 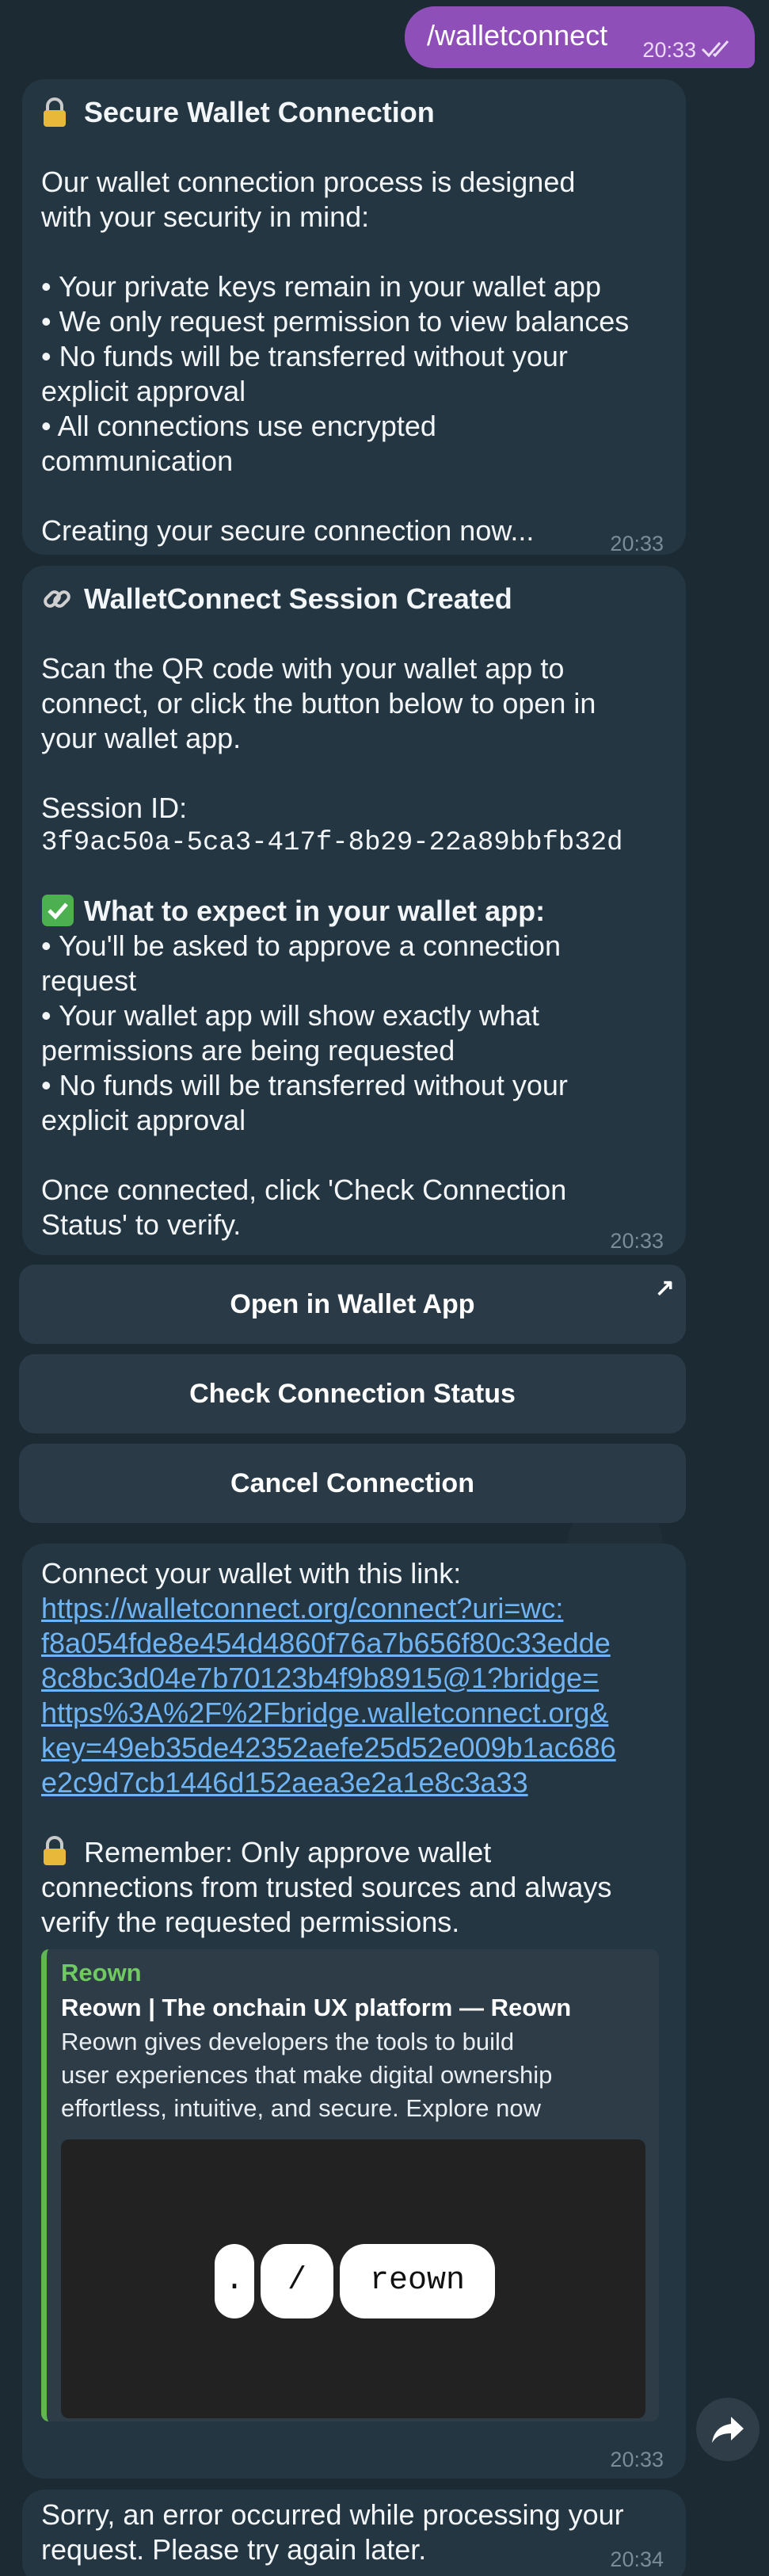 What do you see at coordinates (326, 1643) in the screenshot?
I see `wallet-link: f8a054fde8e454d4860f76a7b656f80c33edde` at bounding box center [326, 1643].